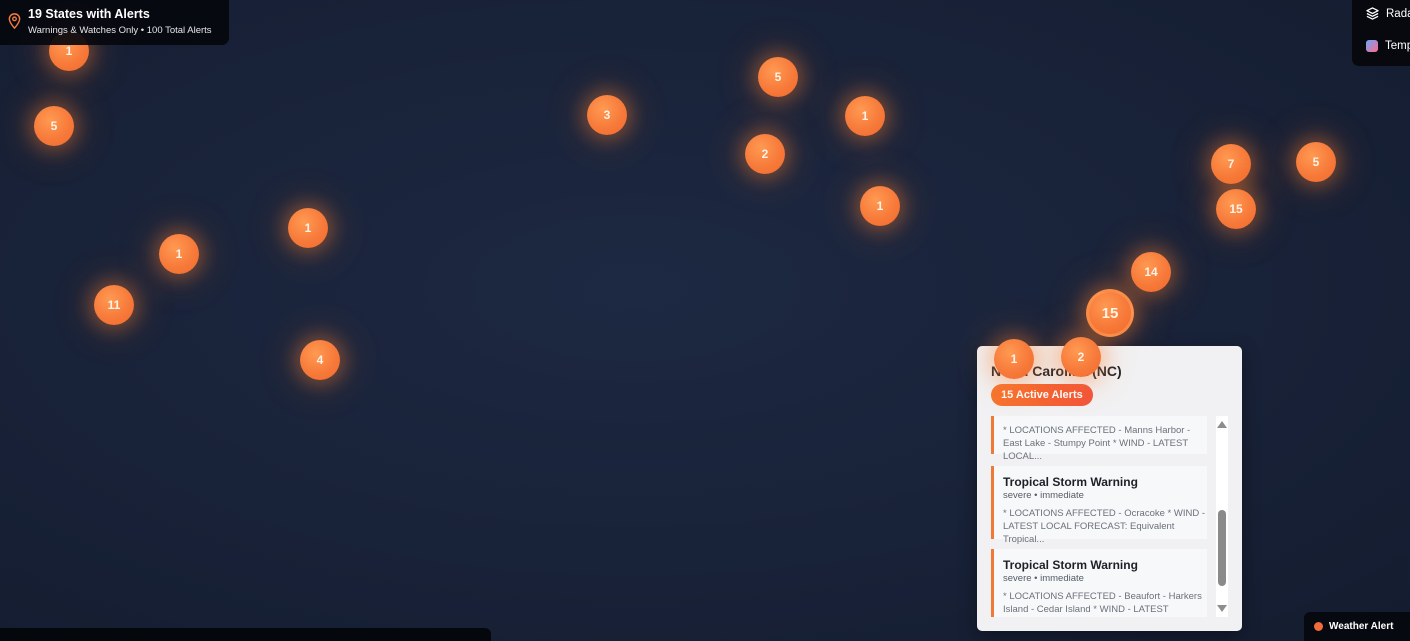 The width and height of the screenshot is (1410, 641). What do you see at coordinates (1231, 164) in the screenshot?
I see `alert-cluster-marker: 7` at bounding box center [1231, 164].